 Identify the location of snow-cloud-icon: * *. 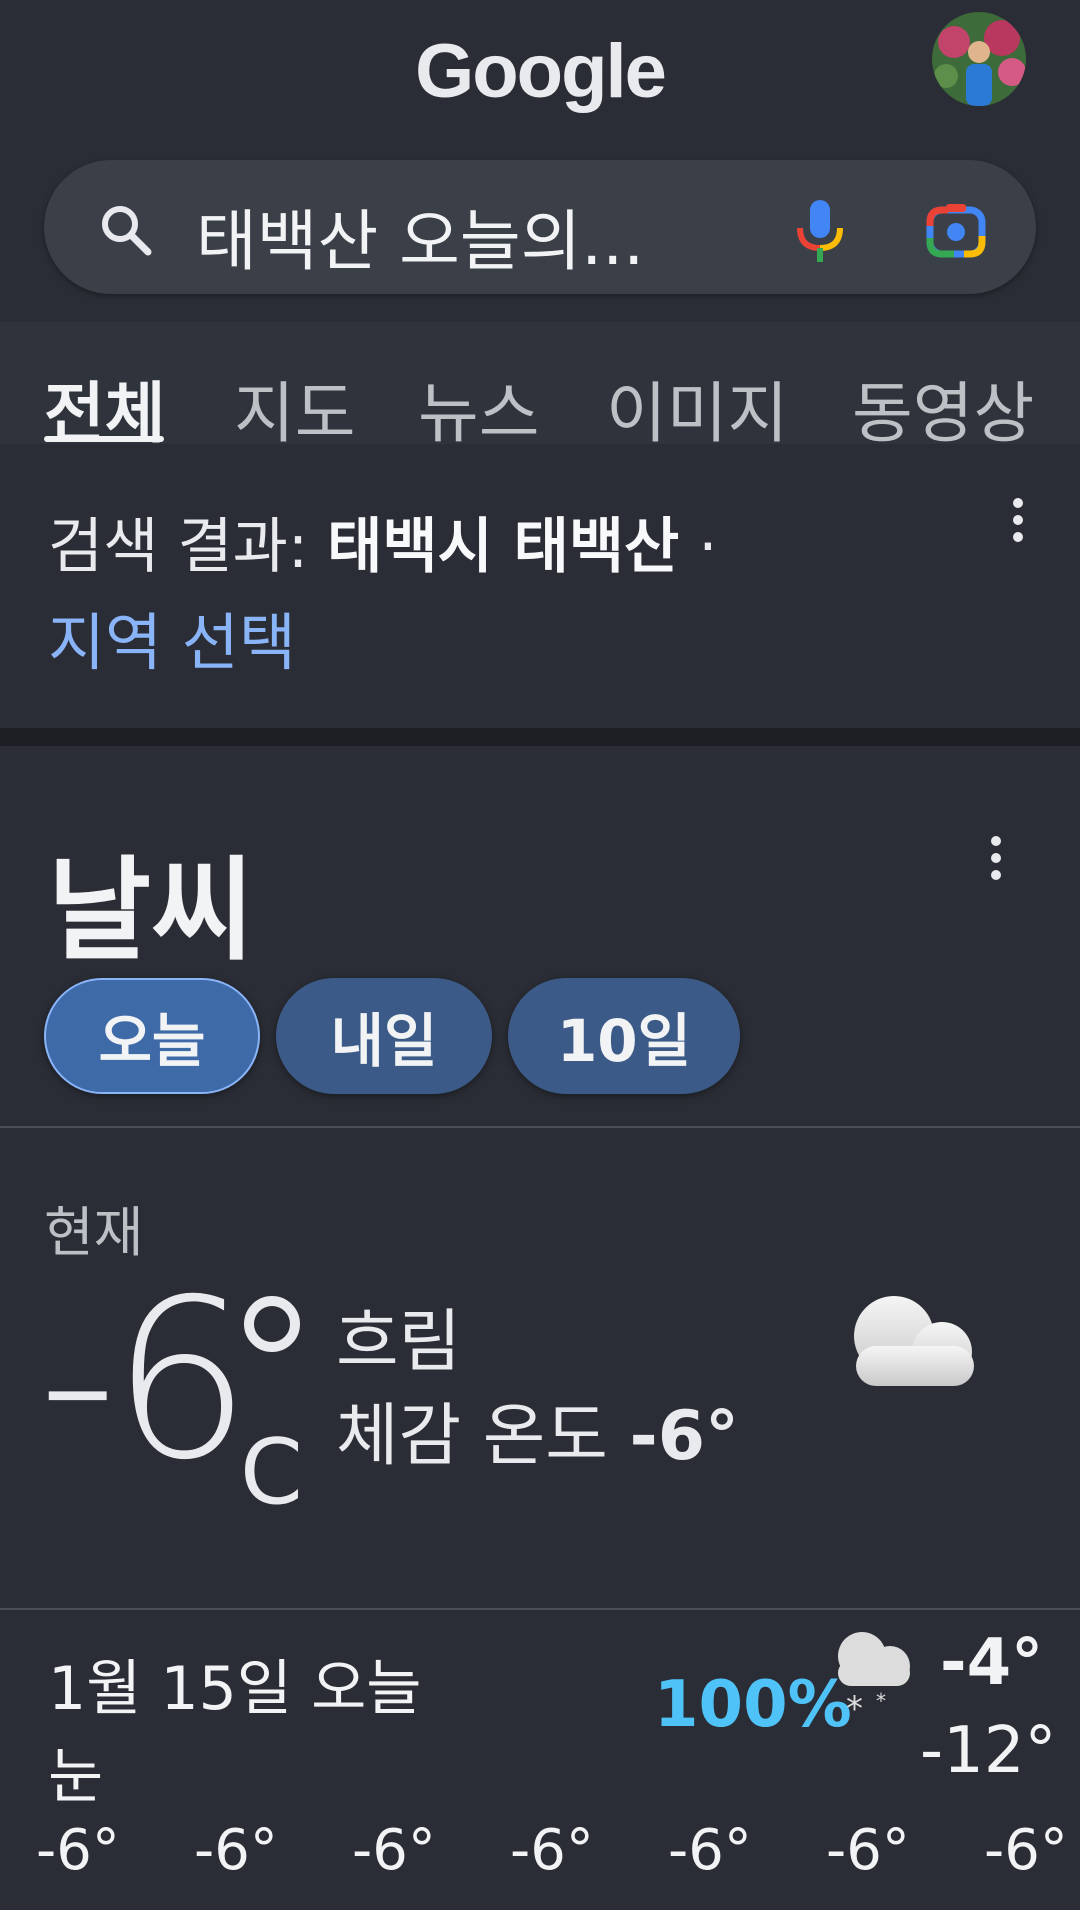
(873, 1675).